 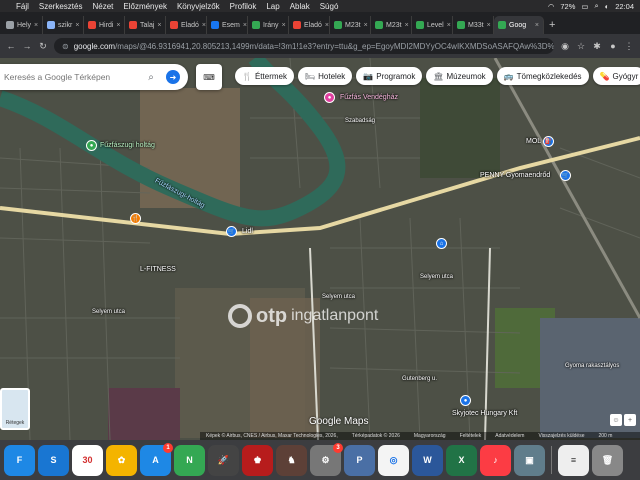 What do you see at coordinates (145, 25) in the screenshot?
I see `tab-3: Talaj ×` at bounding box center [145, 25].